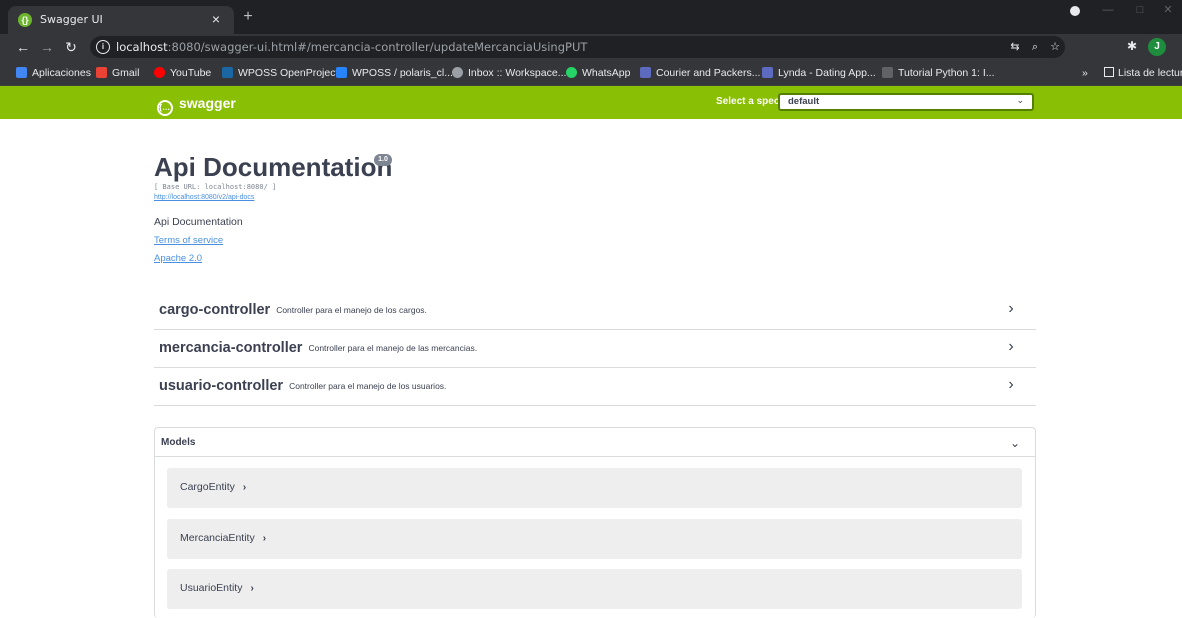 The image size is (1182, 618). What do you see at coordinates (217, 588) in the screenshot?
I see `model-name: UsuarioEntity ›` at bounding box center [217, 588].